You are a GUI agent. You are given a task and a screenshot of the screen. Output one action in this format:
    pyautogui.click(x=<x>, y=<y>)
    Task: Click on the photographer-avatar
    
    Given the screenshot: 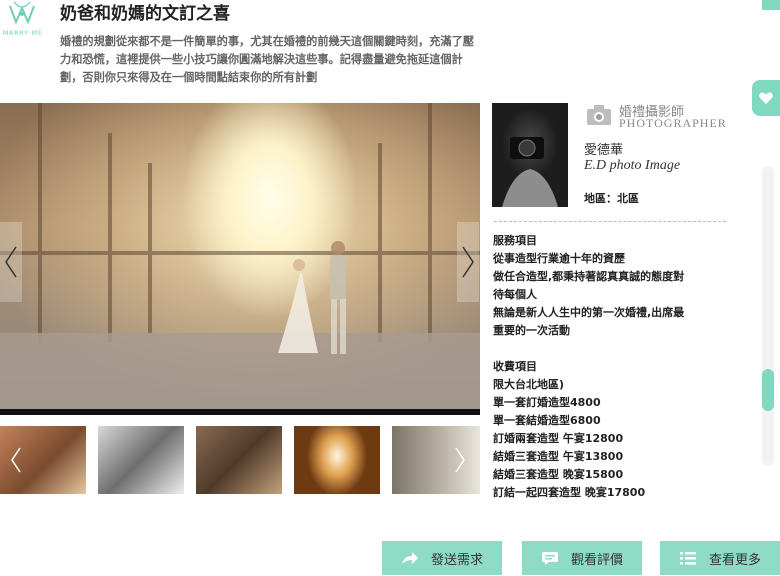 What is the action you would take?
    pyautogui.click(x=530, y=155)
    